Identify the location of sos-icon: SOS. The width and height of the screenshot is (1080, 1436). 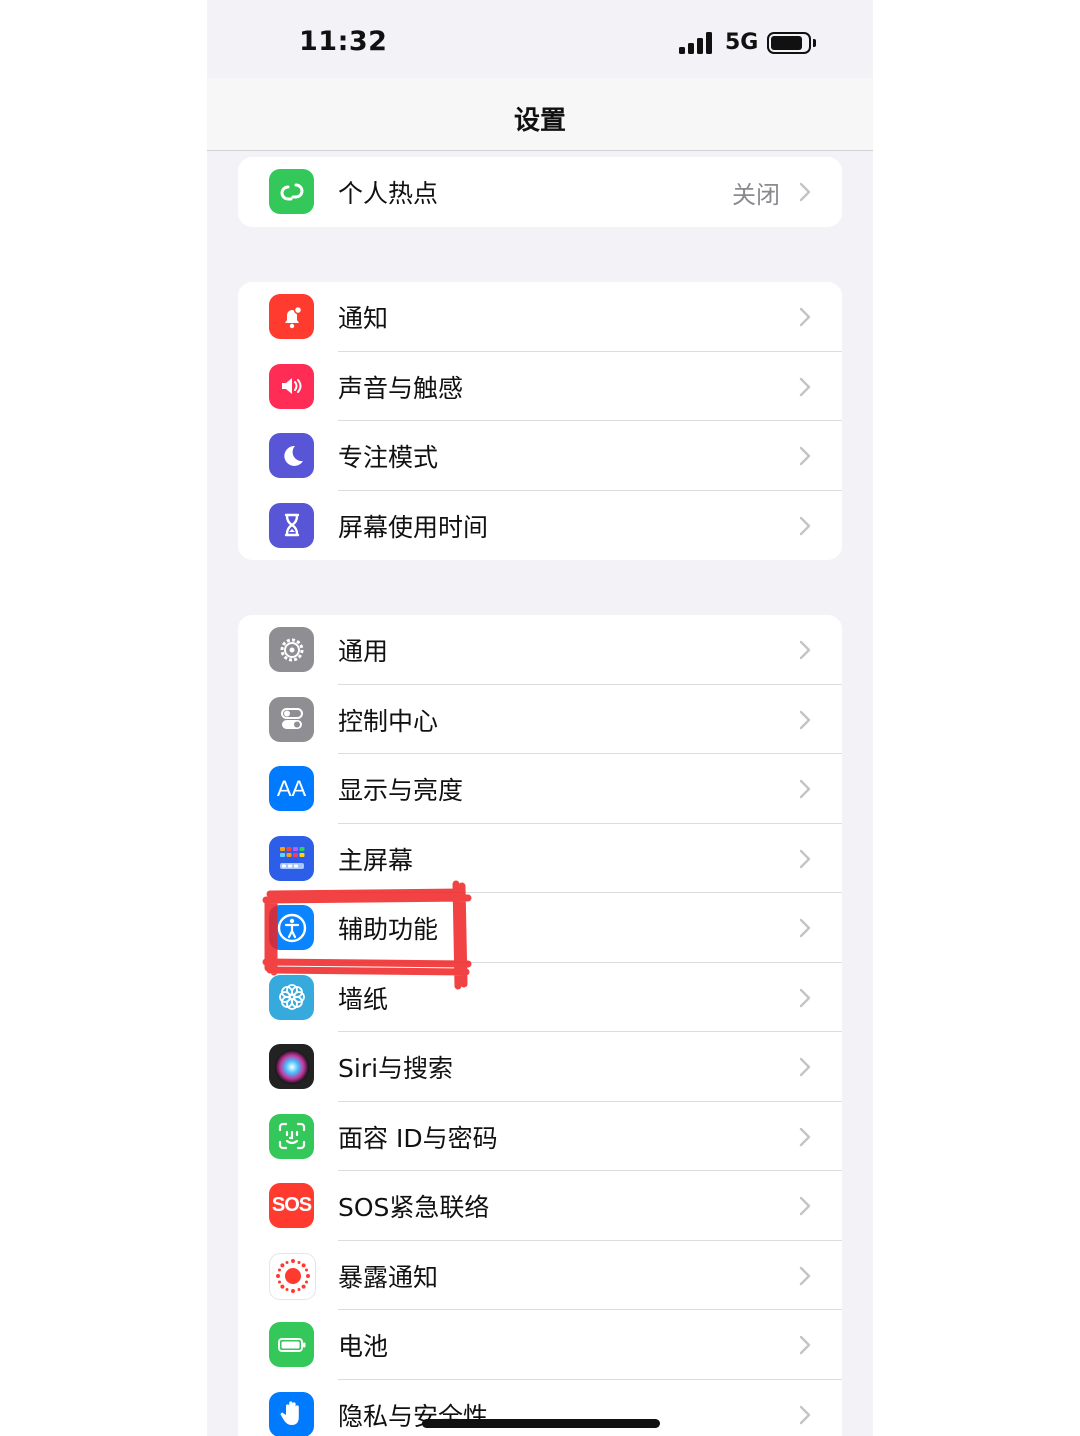
(291, 1205).